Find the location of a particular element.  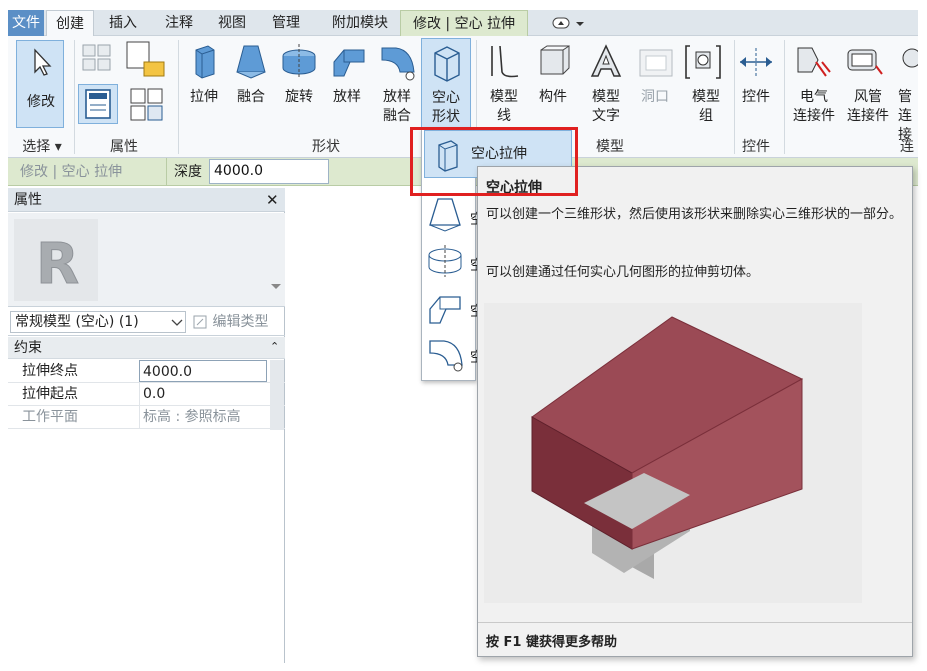

property-key: 拉伸起点 is located at coordinates (50, 394).